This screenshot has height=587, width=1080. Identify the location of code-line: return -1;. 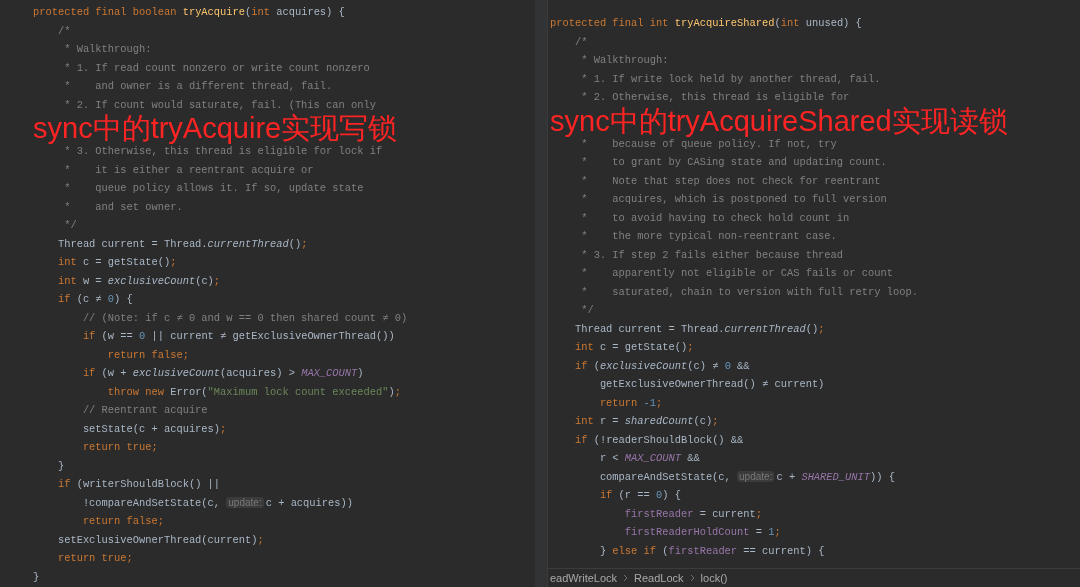
(630, 403).